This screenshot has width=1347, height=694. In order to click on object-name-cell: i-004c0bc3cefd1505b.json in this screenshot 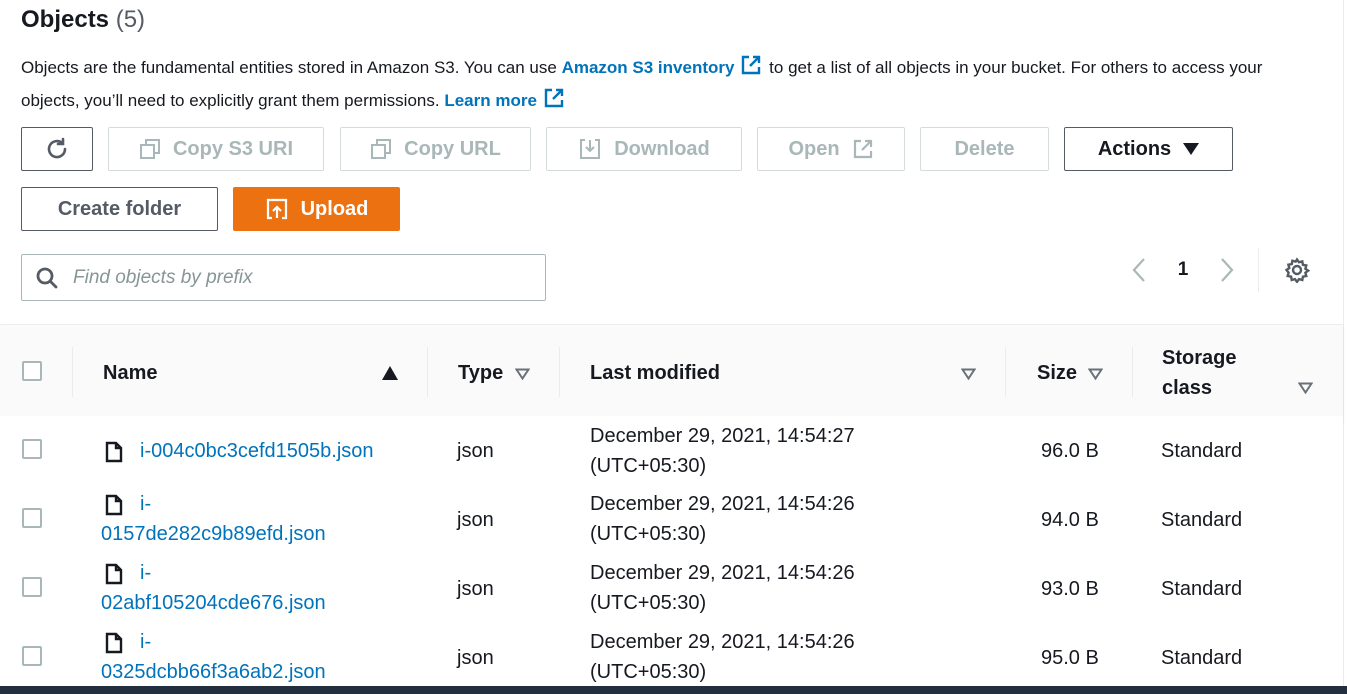, I will do `click(257, 451)`.